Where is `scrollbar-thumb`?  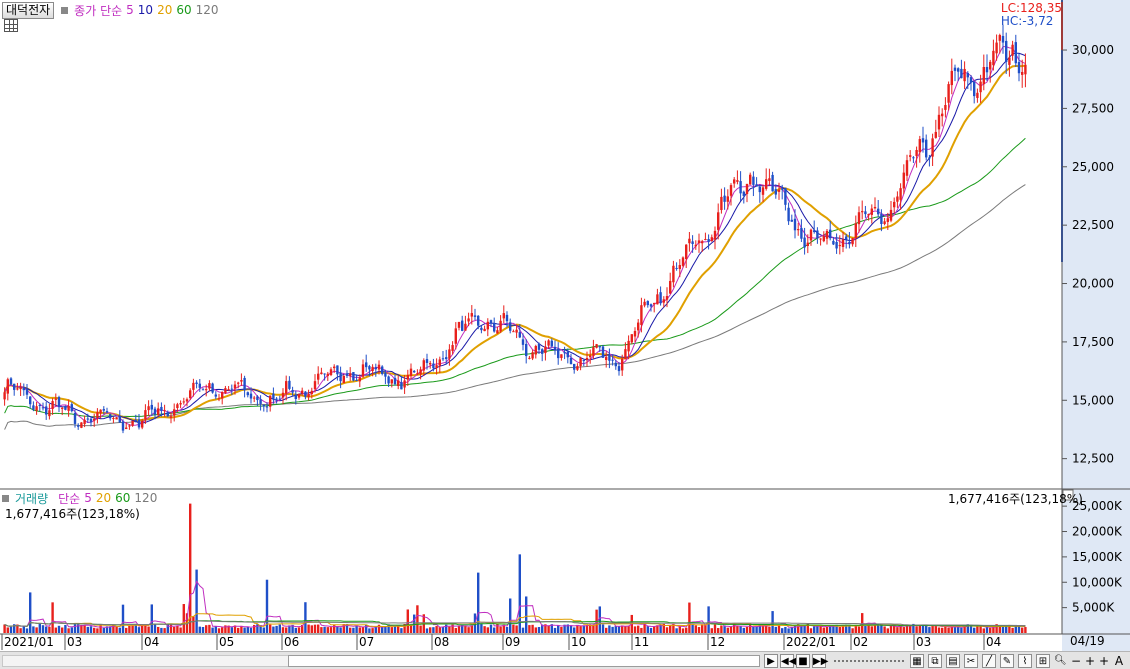
scrollbar-thumb is located at coordinates (524, 661).